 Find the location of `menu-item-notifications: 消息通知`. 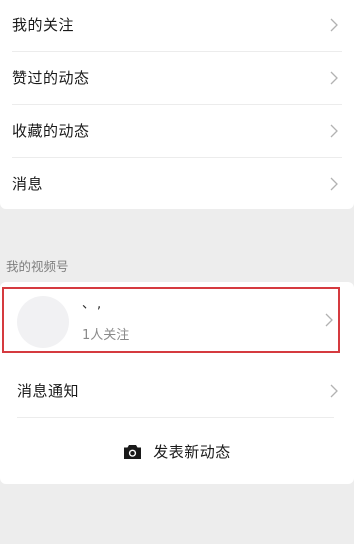

menu-item-notifications: 消息通知 is located at coordinates (177, 391).